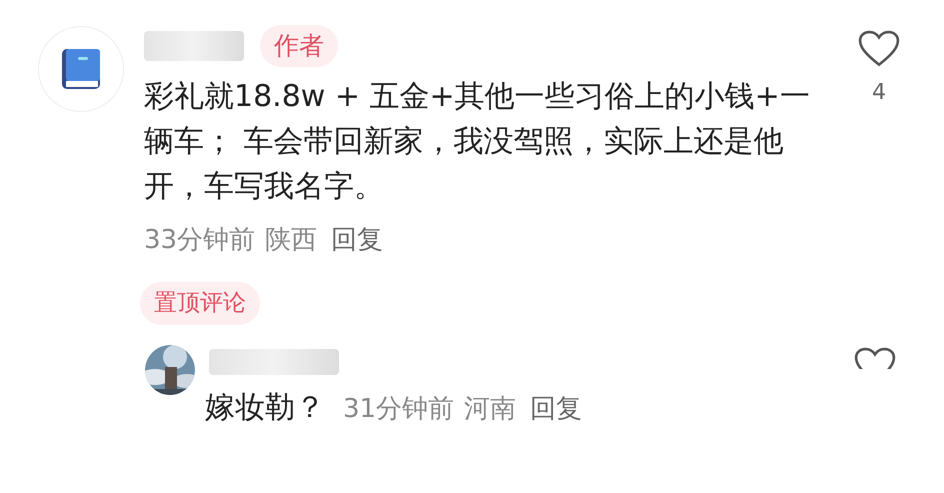 The image size is (944, 493). Describe the element at coordinates (398, 409) in the screenshot. I see `reply-time: 31分钟前` at that location.